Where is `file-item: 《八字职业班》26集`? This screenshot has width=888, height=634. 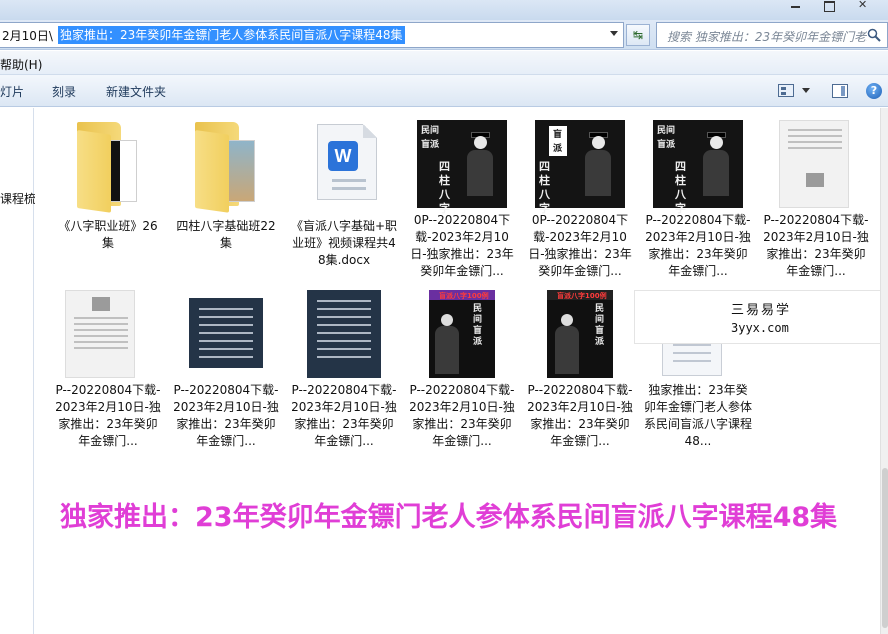
file-item: 《八字职业班》26集 is located at coordinates (108, 199).